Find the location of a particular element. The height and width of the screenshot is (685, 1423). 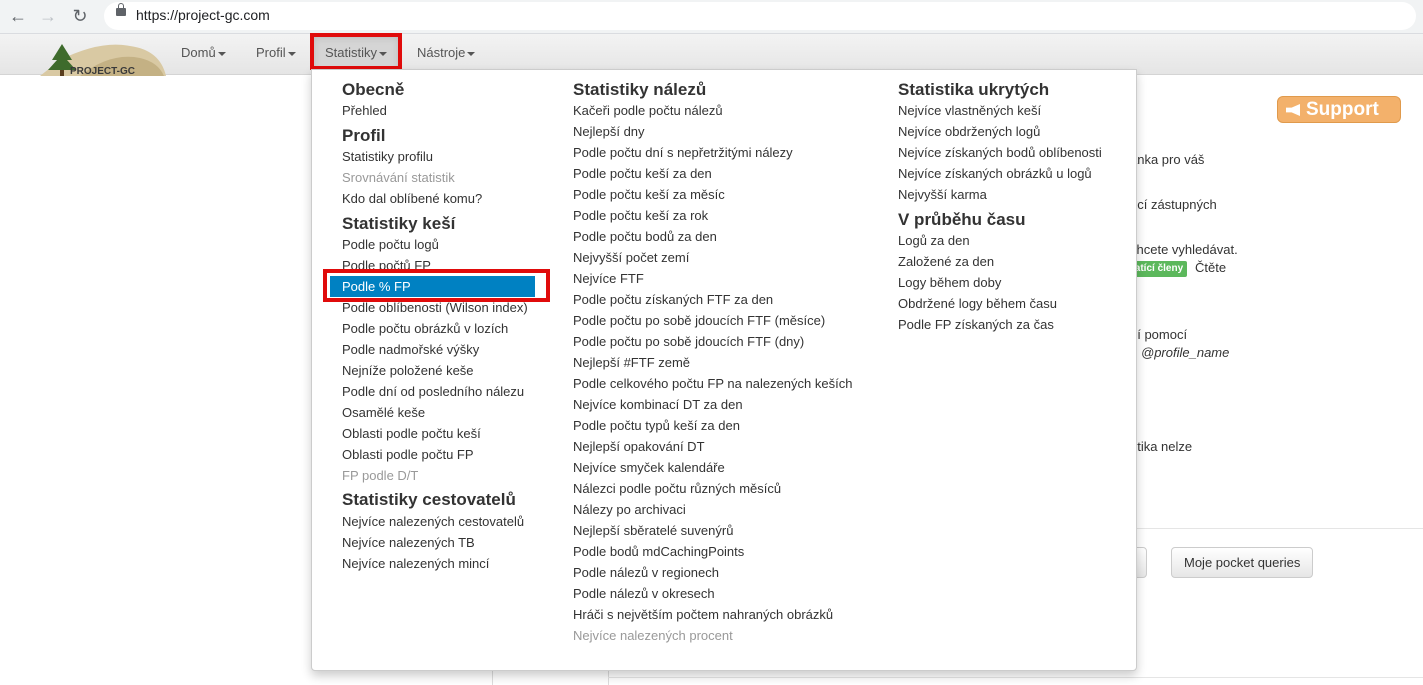

menu-item: Nejvíce nalezených TB is located at coordinates (408, 543).